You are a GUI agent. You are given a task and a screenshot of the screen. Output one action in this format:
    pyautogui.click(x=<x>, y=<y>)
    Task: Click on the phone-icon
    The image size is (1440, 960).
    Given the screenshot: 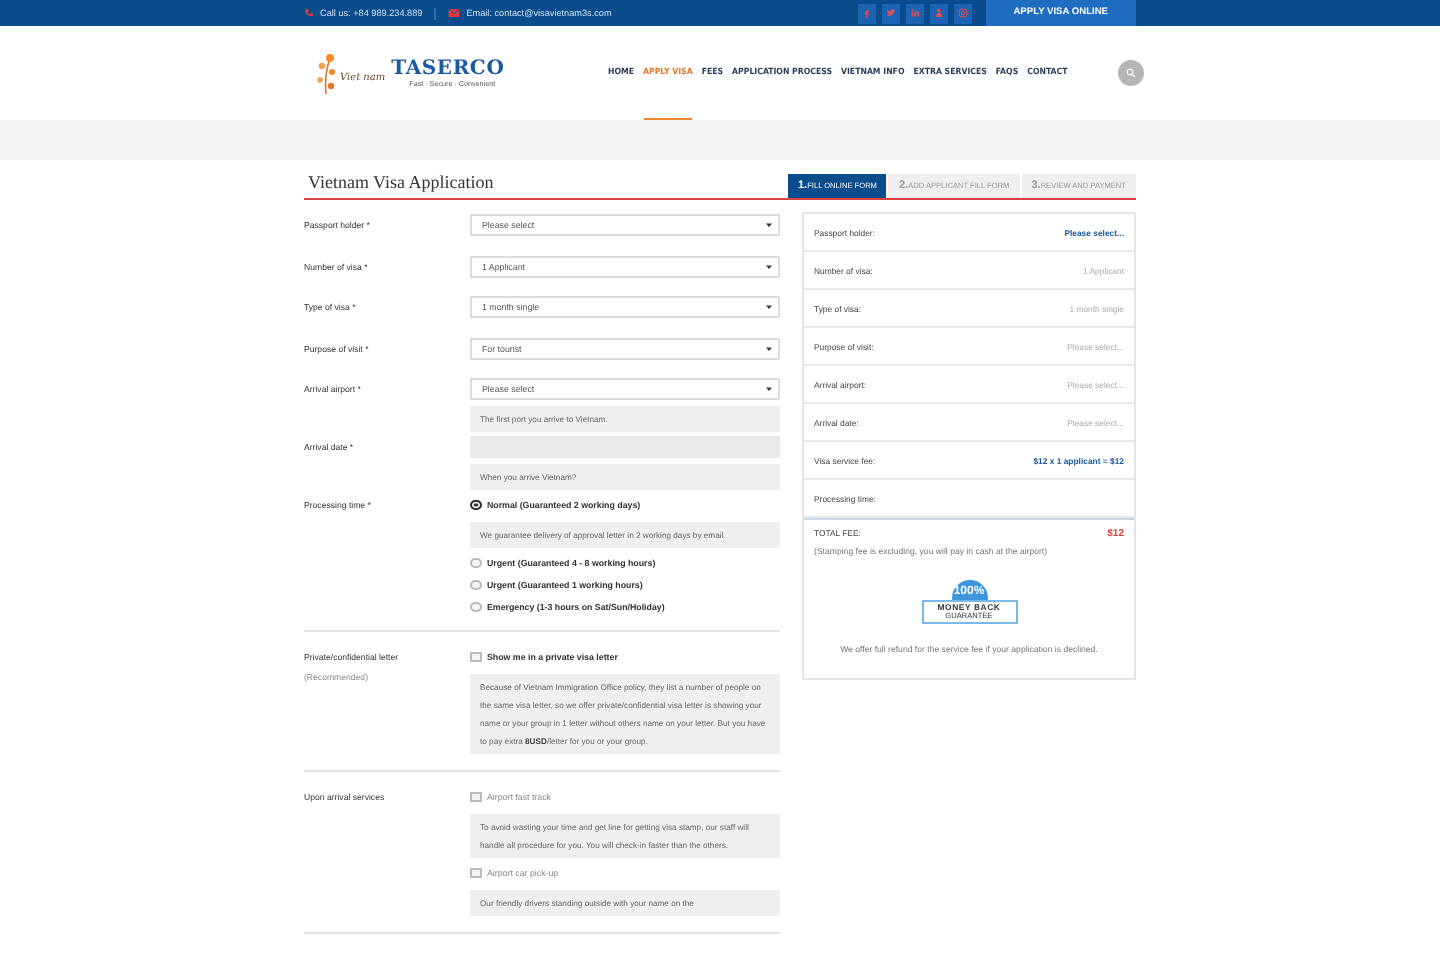 What is the action you would take?
    pyautogui.click(x=309, y=13)
    